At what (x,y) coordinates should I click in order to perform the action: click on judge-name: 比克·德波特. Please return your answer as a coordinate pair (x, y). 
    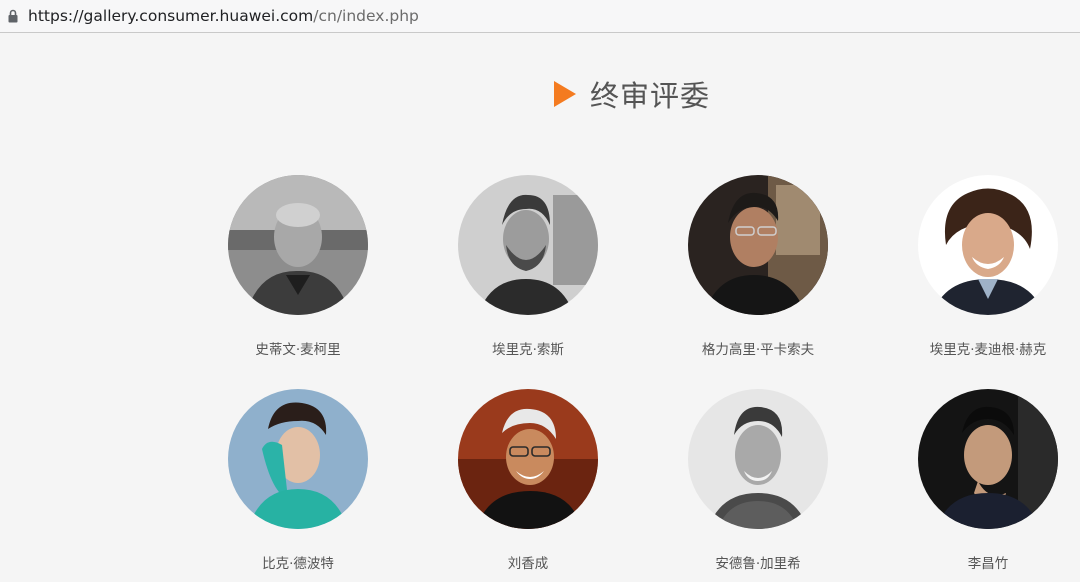
    Looking at the image, I should click on (298, 562).